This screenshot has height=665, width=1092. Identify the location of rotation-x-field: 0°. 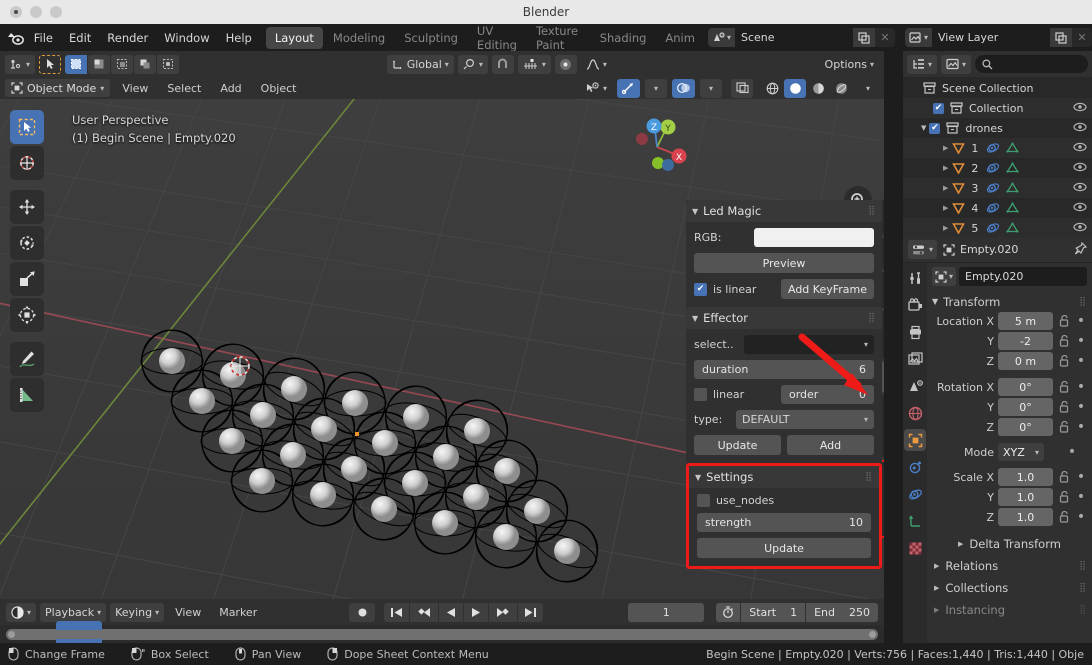
(1025, 387).